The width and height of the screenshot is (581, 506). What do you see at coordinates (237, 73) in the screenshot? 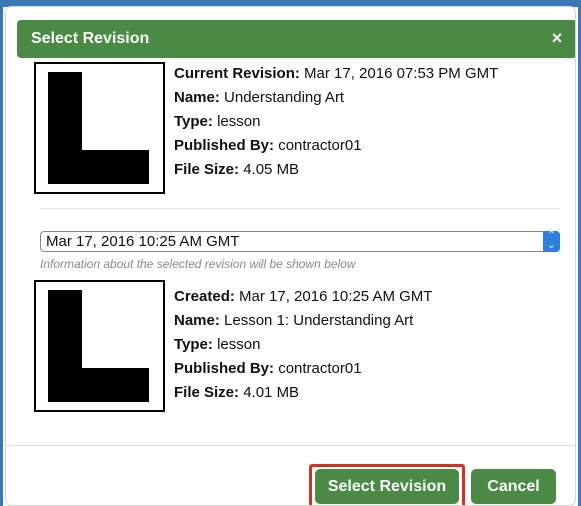
I see `current-revision-label: Current Revision:` at bounding box center [237, 73].